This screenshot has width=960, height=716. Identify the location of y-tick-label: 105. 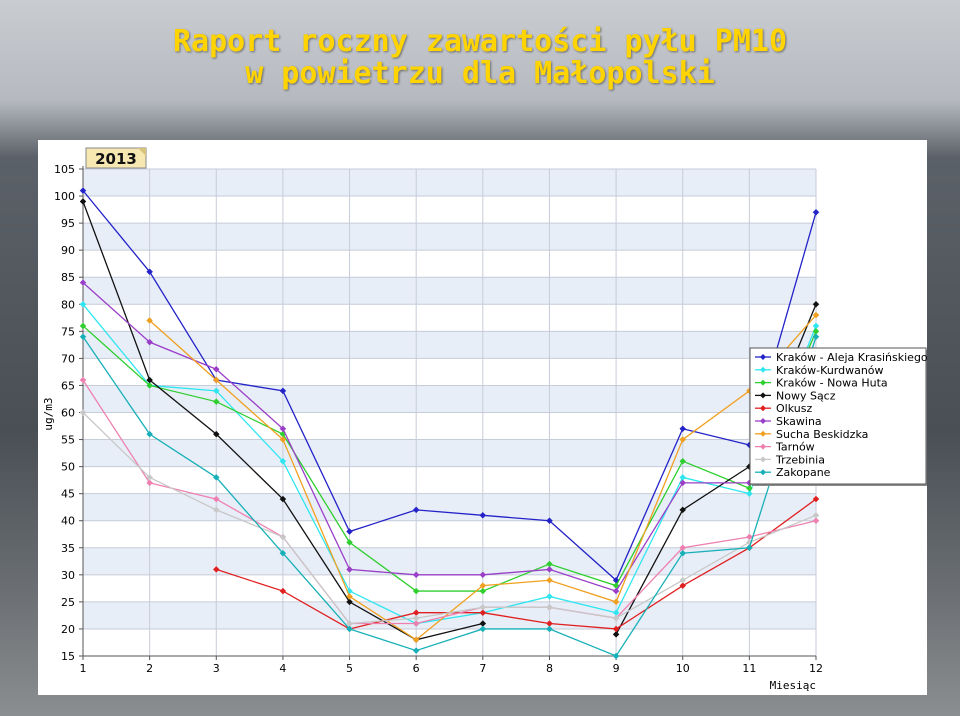
(64, 169).